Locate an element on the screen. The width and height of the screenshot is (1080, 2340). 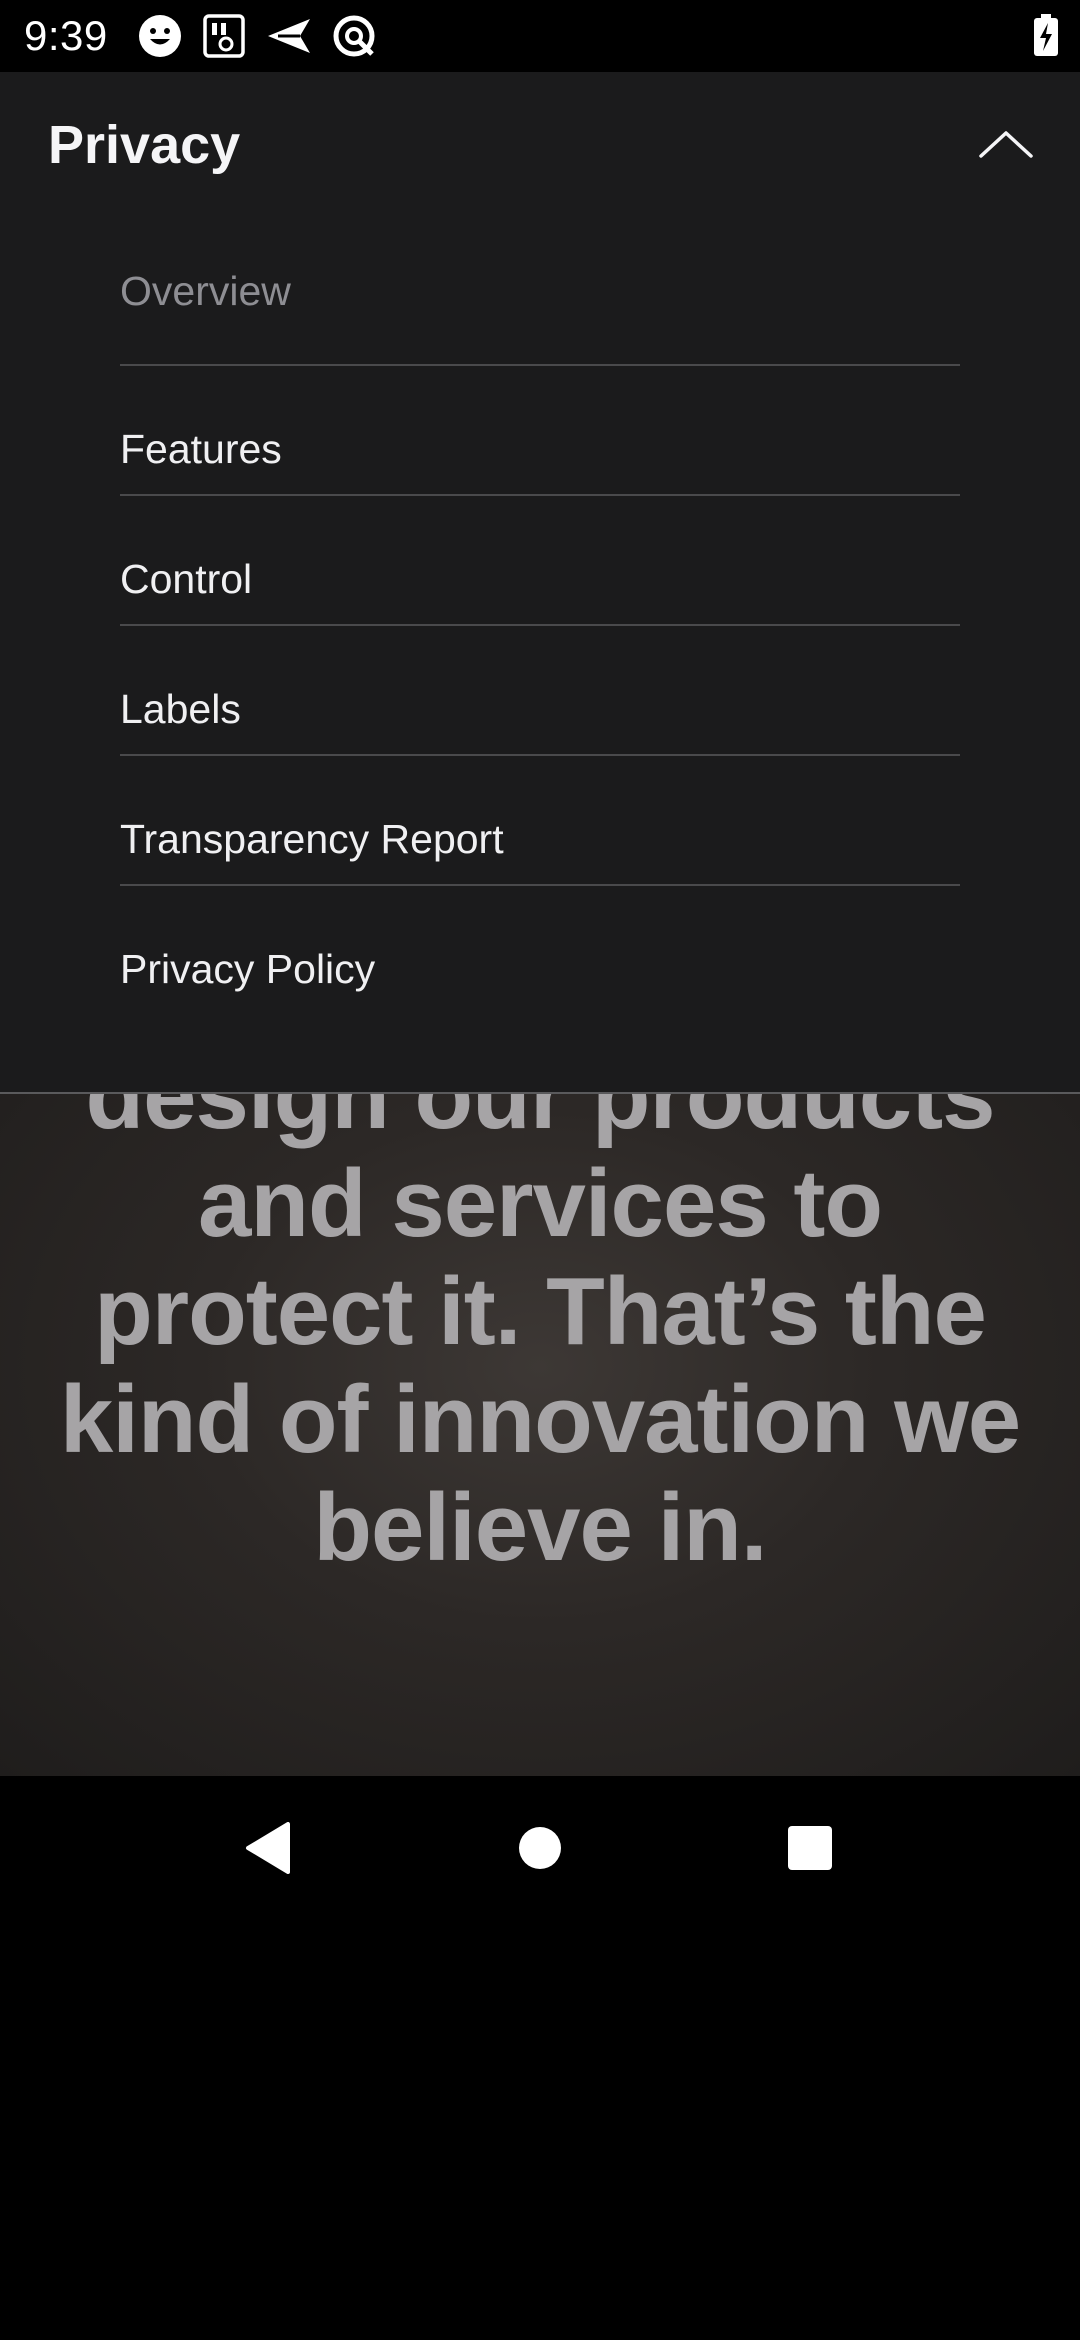
no-data-icon is located at coordinates (354, 36).